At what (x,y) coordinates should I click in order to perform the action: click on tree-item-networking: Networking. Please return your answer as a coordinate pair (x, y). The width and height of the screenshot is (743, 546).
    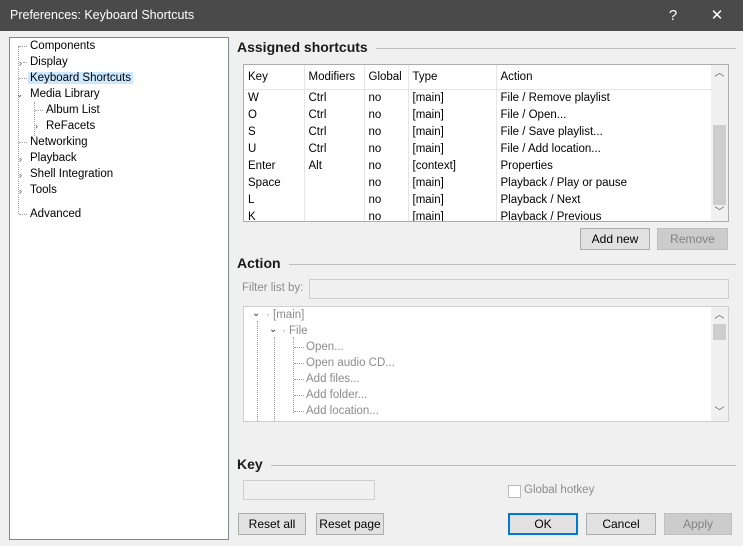
    Looking at the image, I should click on (59, 142).